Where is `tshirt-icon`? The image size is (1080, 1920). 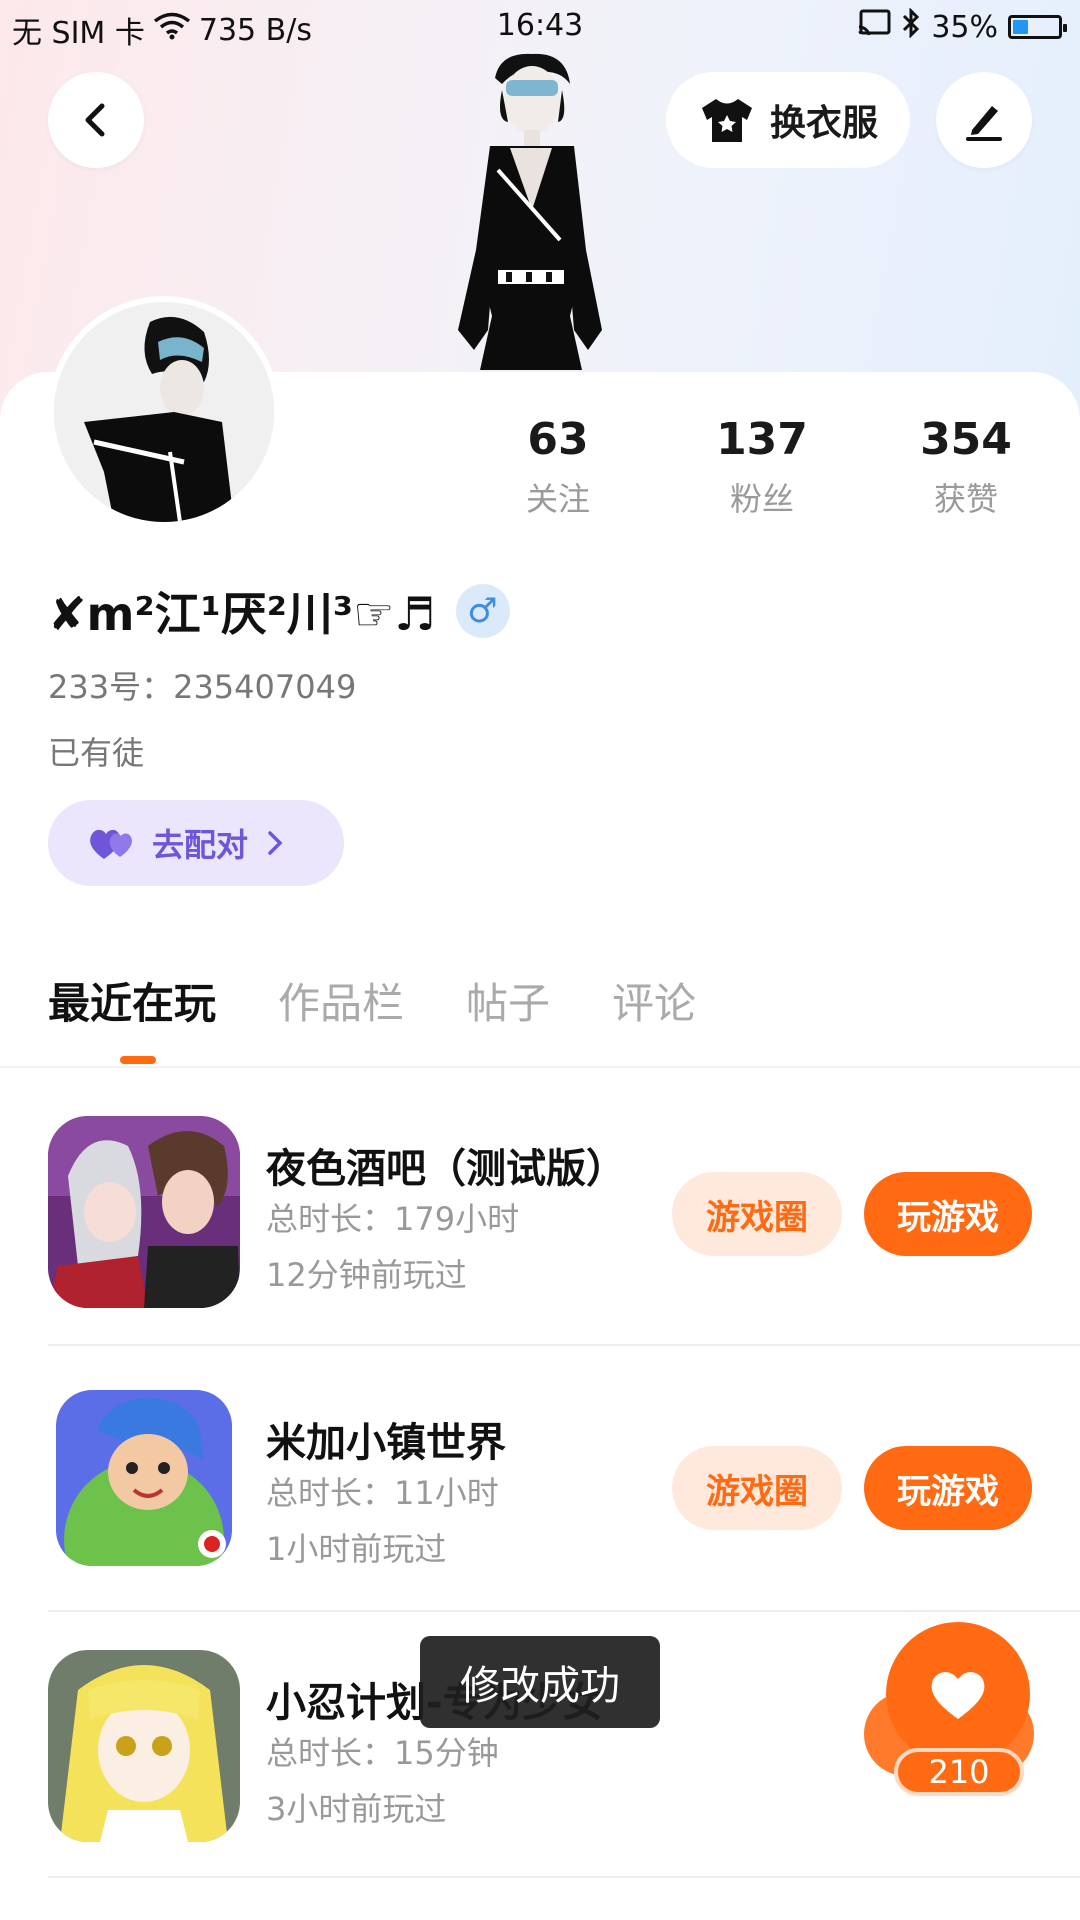
tshirt-icon is located at coordinates (726, 120).